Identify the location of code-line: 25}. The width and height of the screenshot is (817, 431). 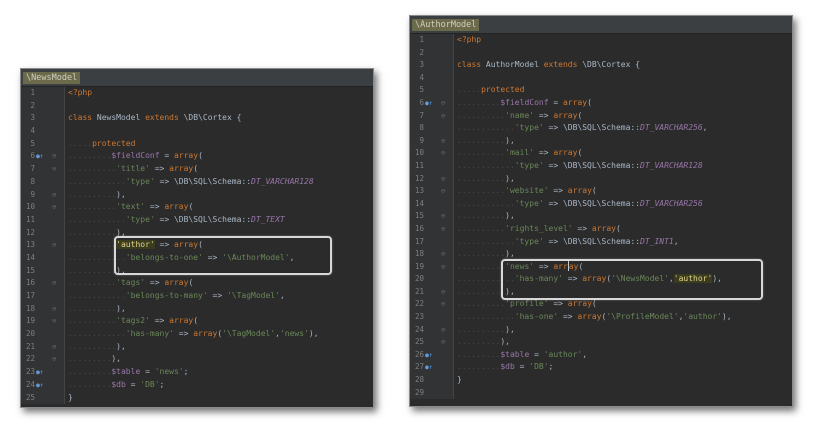
(197, 398).